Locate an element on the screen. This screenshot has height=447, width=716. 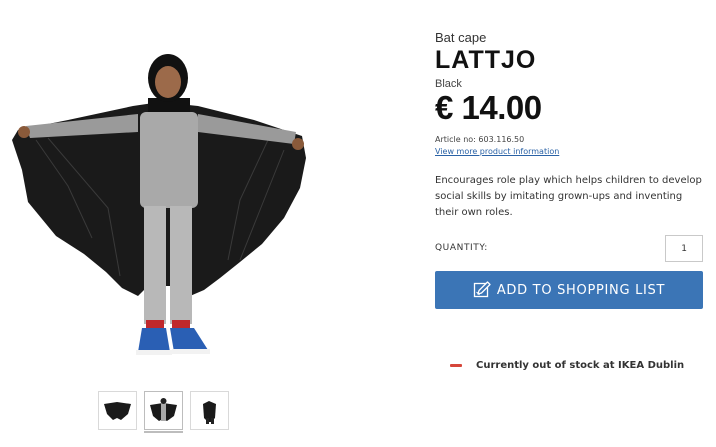
right-hand is located at coordinates (298, 144).